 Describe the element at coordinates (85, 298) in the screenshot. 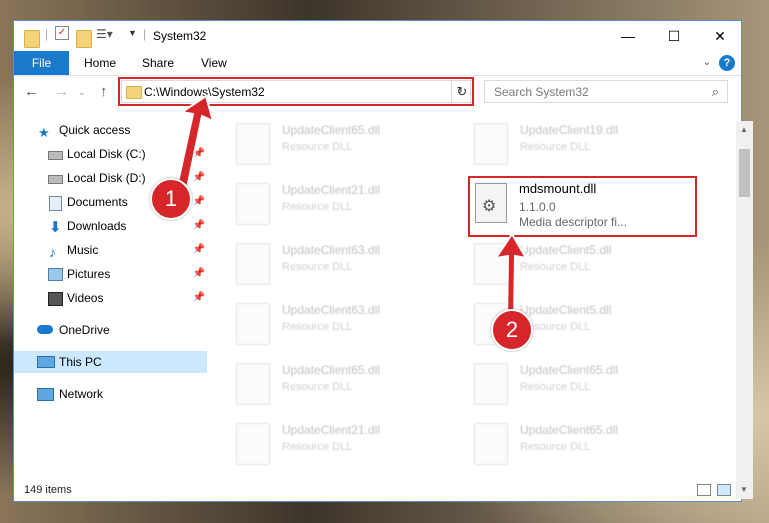

I see `sidebar-item-label: Videos` at that location.